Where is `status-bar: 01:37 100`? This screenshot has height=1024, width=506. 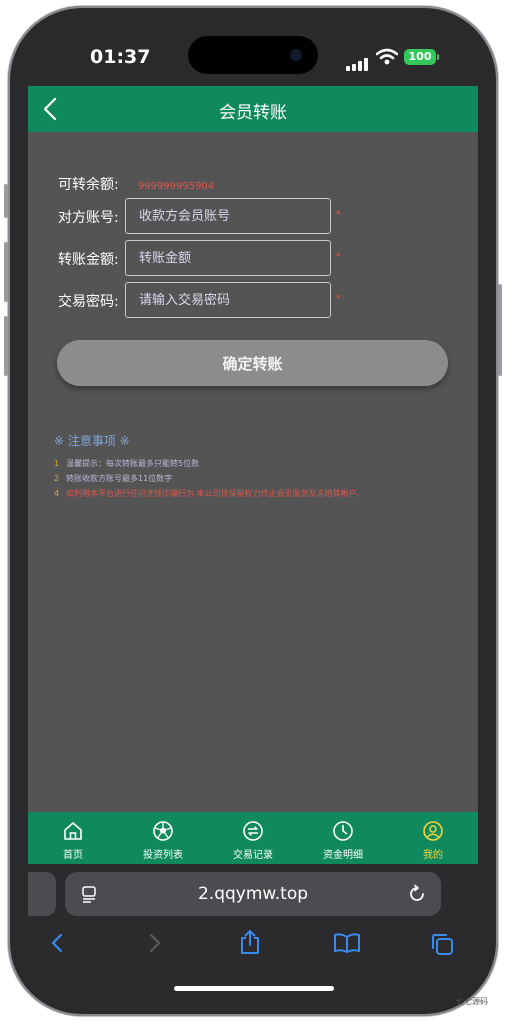
status-bar: 01:37 100 is located at coordinates (253, 55).